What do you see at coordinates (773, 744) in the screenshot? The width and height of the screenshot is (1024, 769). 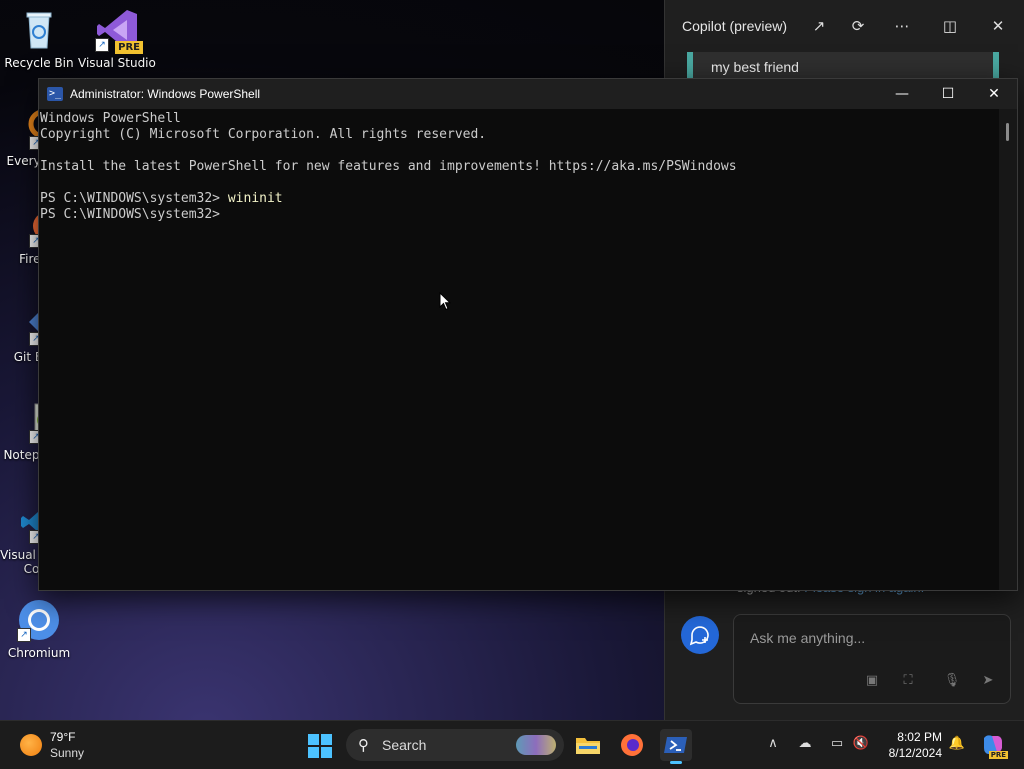 I see `show-hidden-icons-chevron-icon: ∧` at bounding box center [773, 744].